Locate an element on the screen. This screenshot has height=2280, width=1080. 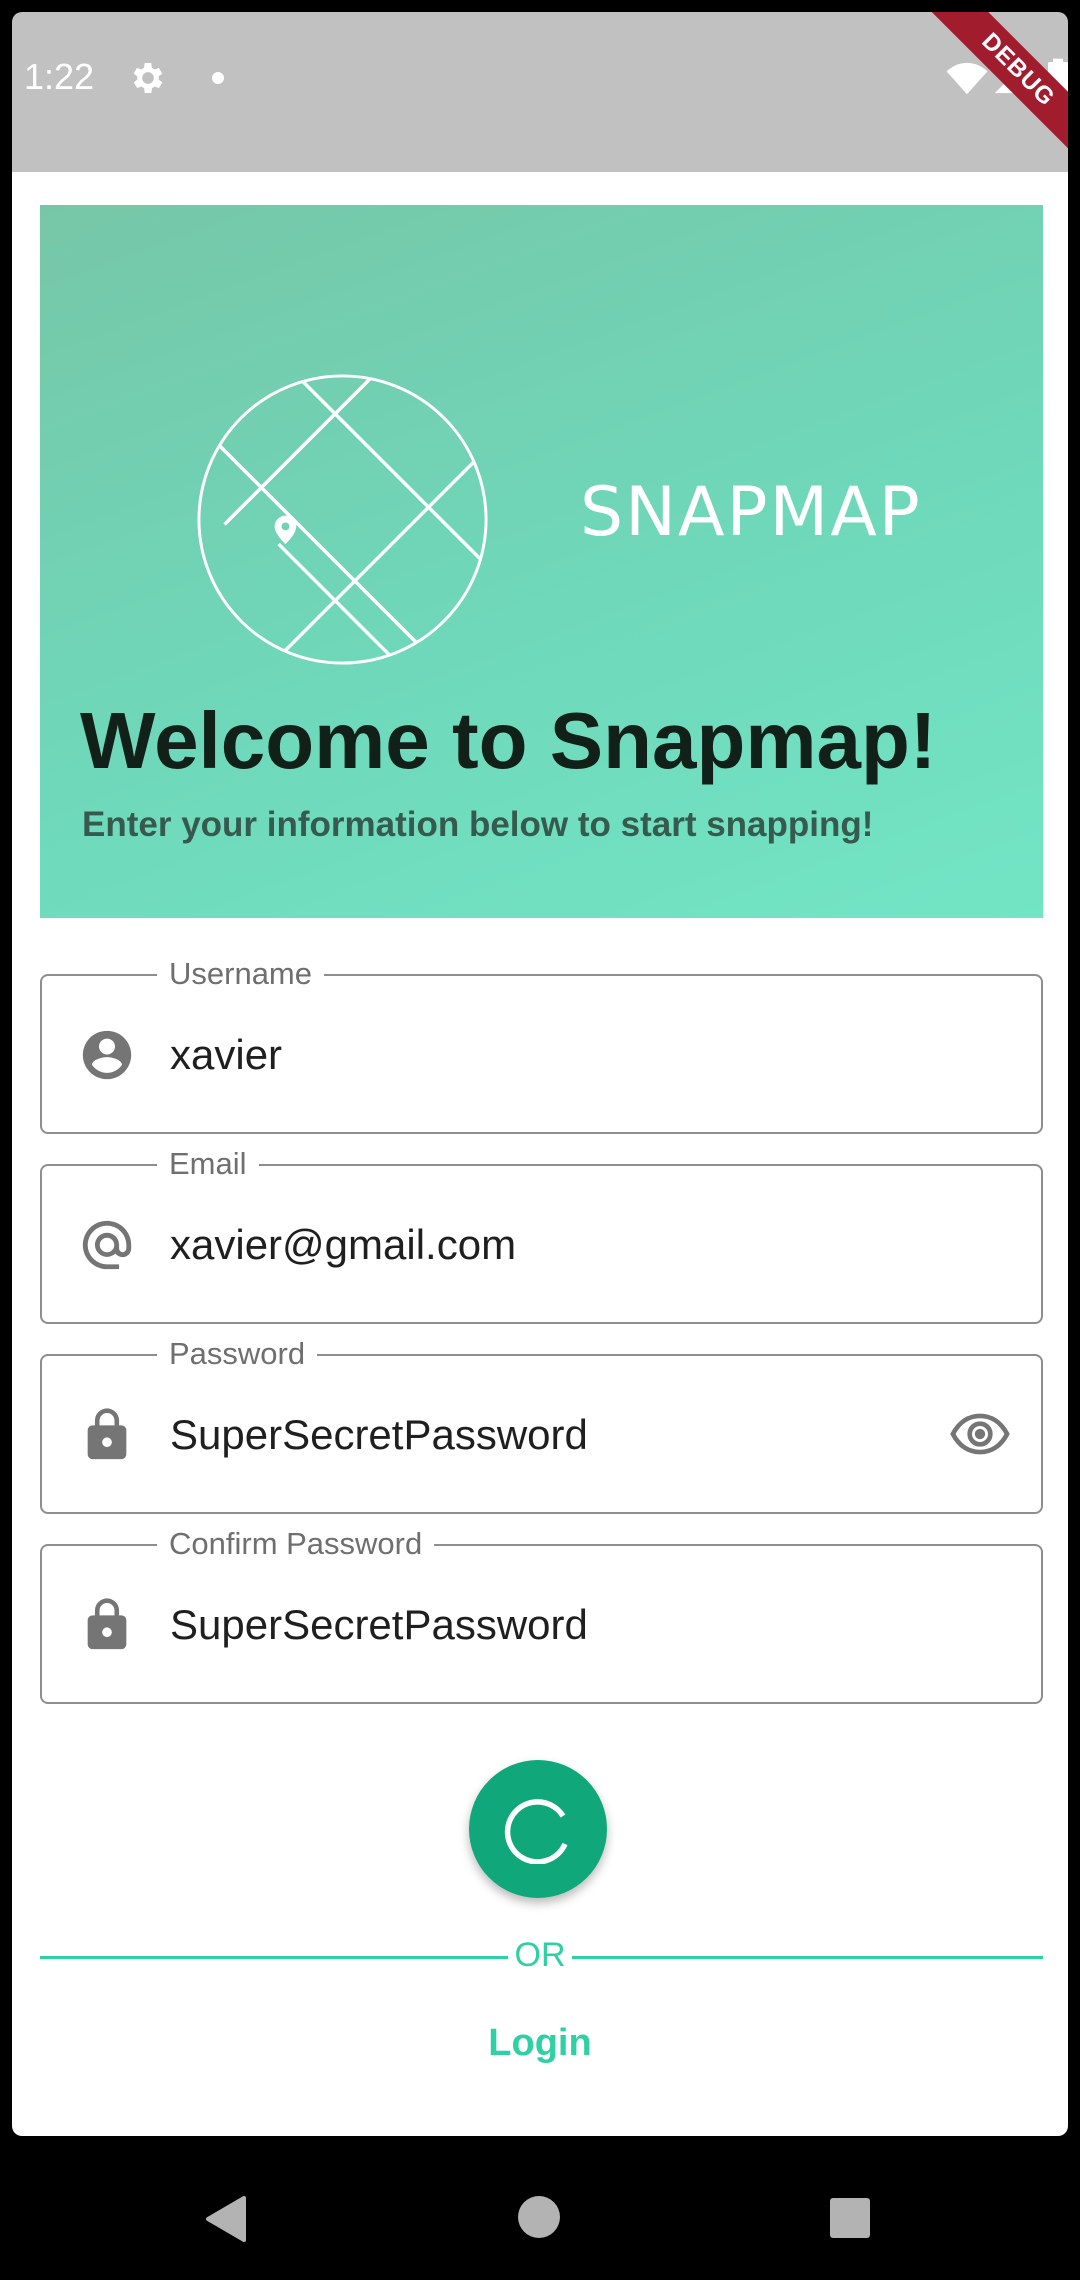
status-time: 1:22 is located at coordinates (59, 76).